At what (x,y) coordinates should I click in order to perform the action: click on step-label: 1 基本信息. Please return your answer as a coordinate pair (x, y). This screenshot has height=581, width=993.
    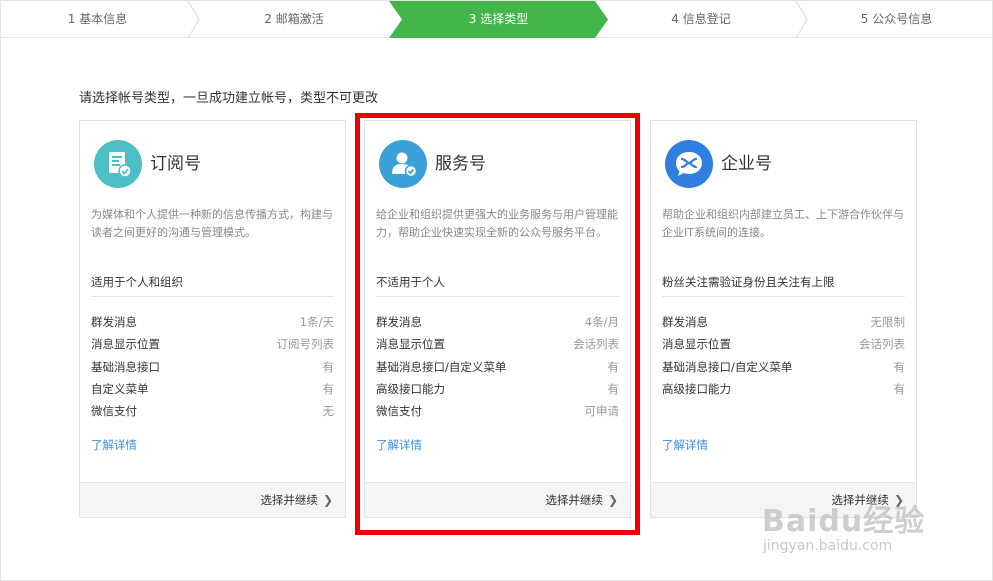
    Looking at the image, I should click on (97, 19).